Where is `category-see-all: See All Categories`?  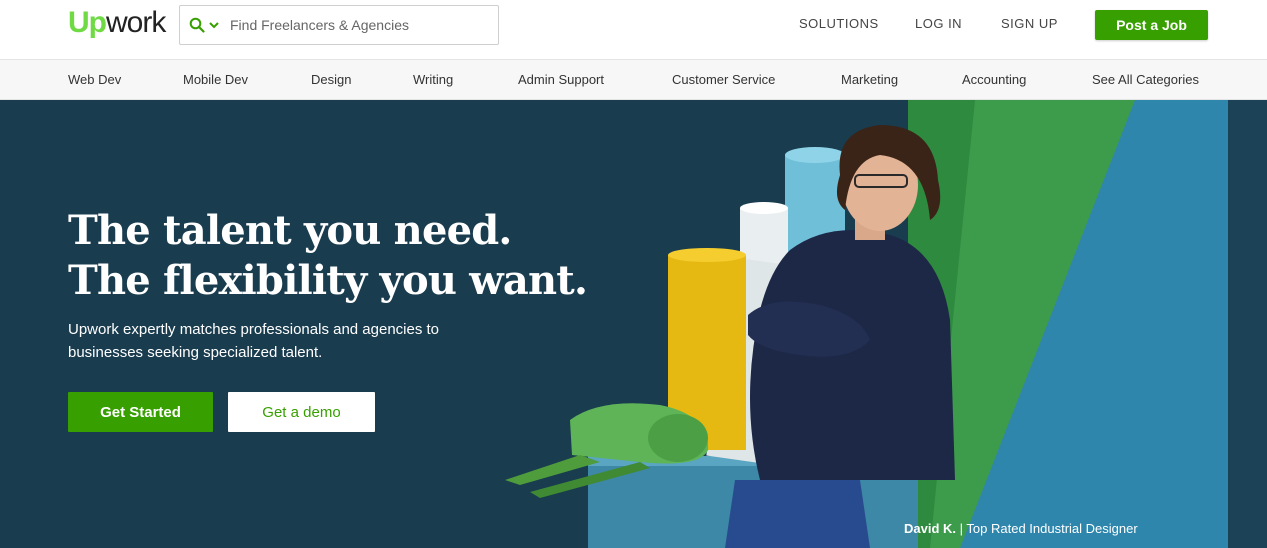
category-see-all: See All Categories is located at coordinates (1145, 79).